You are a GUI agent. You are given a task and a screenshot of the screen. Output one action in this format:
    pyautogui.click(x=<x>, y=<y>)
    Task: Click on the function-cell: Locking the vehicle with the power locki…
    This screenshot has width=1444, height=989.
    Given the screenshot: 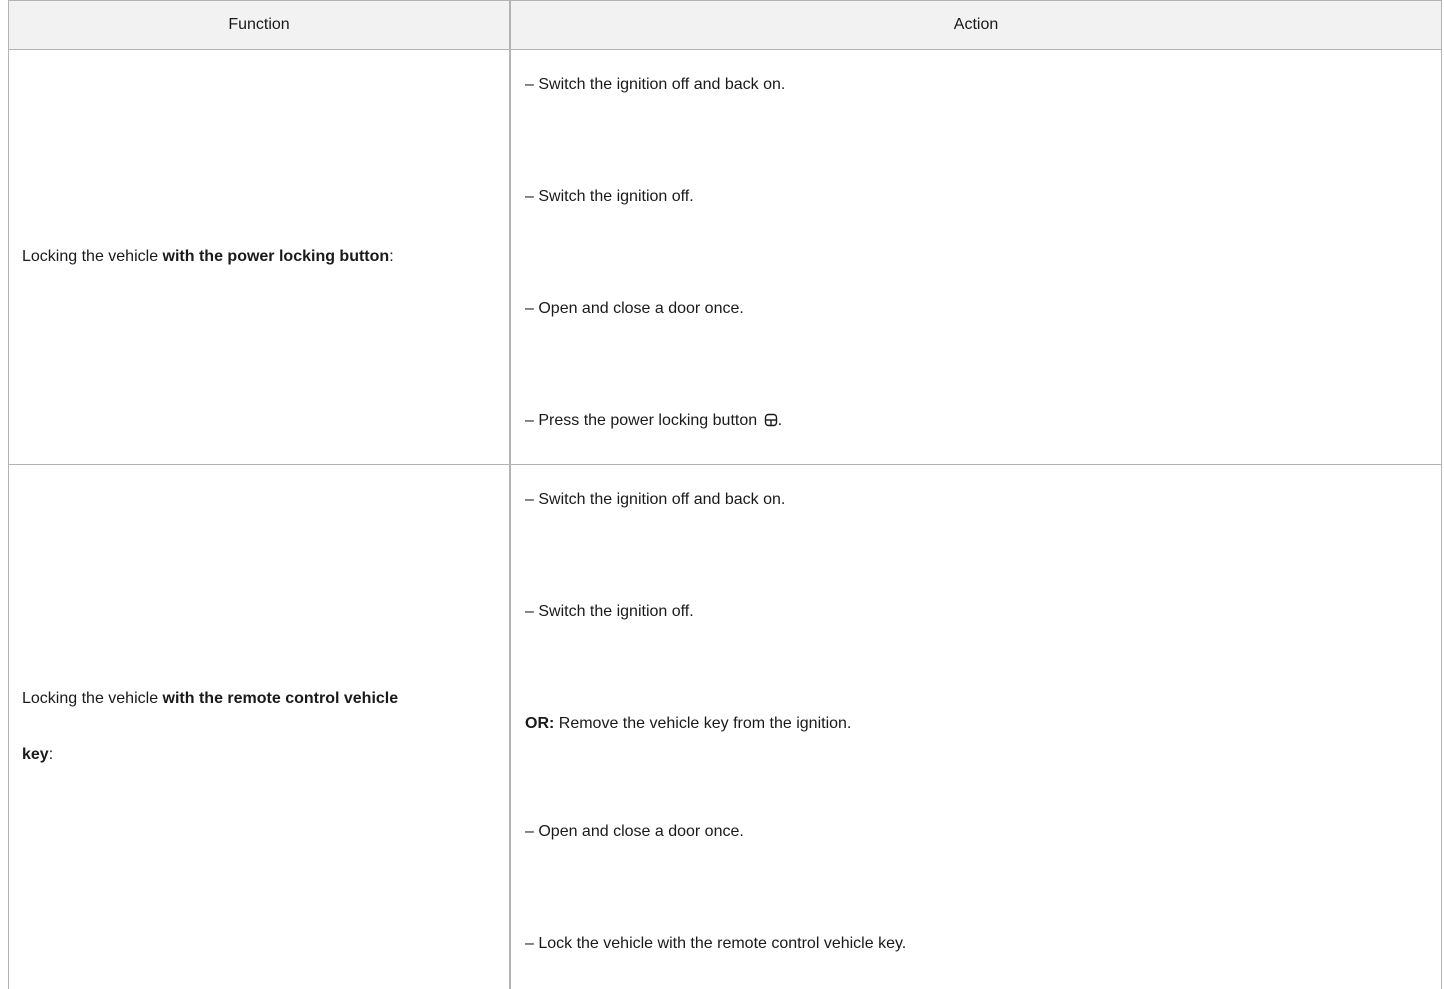 What is the action you would take?
    pyautogui.click(x=260, y=257)
    